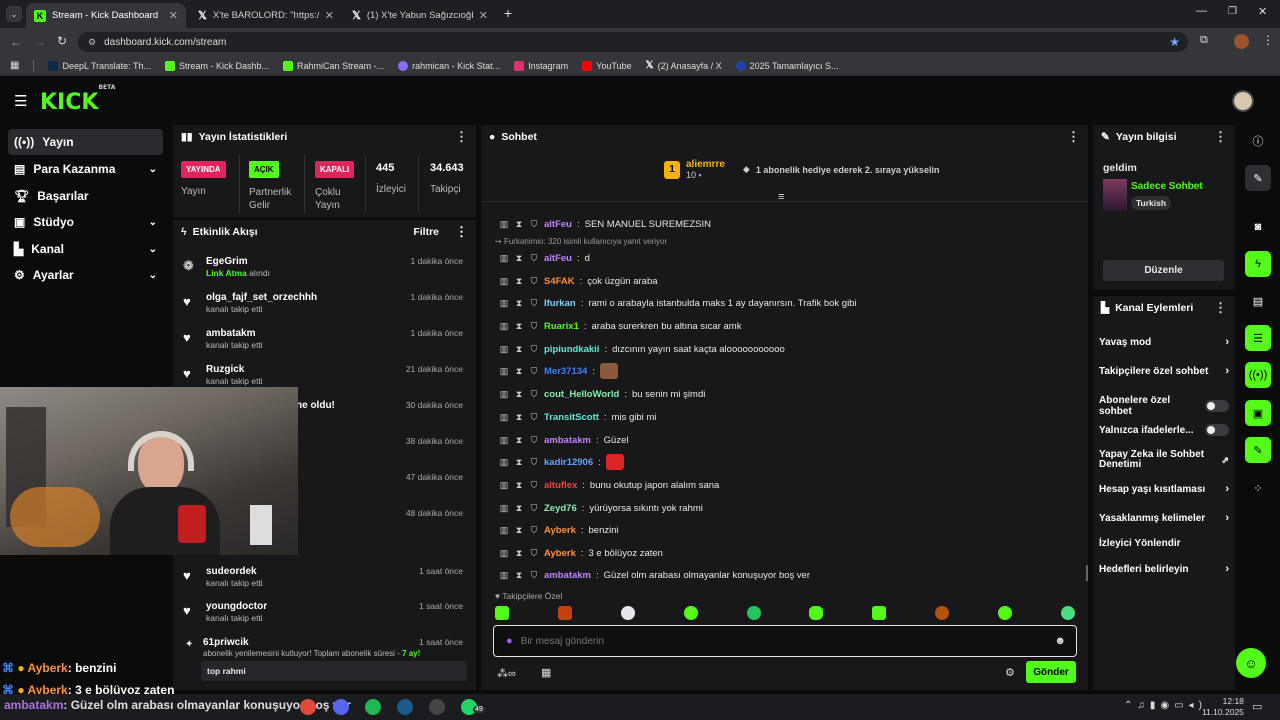 The height and width of the screenshot is (720, 1280). What do you see at coordinates (571, 417) in the screenshot?
I see `chat-username: TransitScott` at bounding box center [571, 417].